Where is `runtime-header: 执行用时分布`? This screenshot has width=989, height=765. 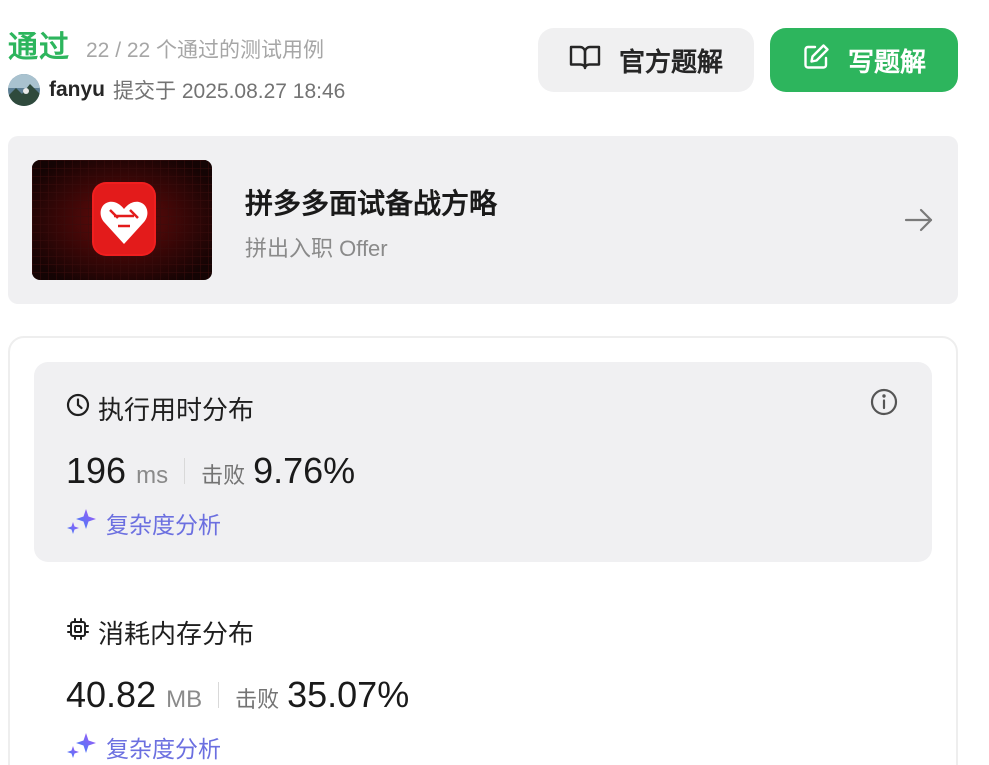
runtime-header: 执行用时分布 is located at coordinates (160, 408).